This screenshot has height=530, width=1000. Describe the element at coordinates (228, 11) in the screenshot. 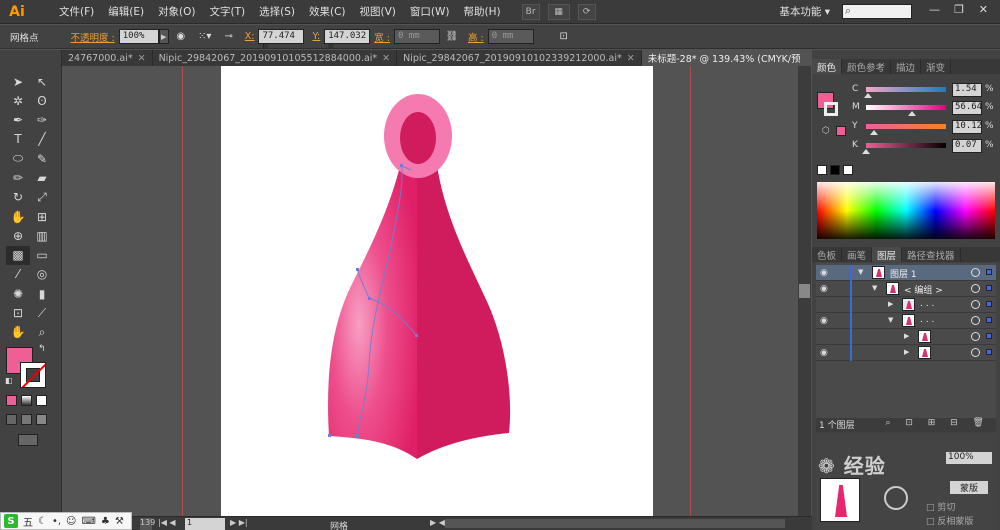

I see `menu-type: 文字(T)` at that location.